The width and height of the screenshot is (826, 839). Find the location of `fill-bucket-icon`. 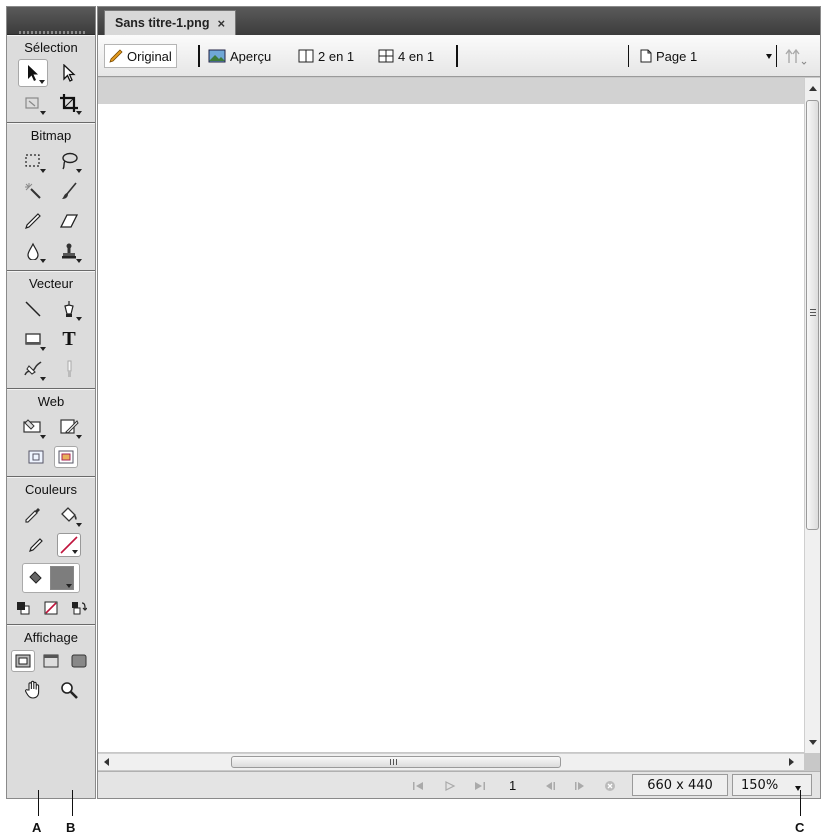

fill-bucket-icon is located at coordinates (35, 577).